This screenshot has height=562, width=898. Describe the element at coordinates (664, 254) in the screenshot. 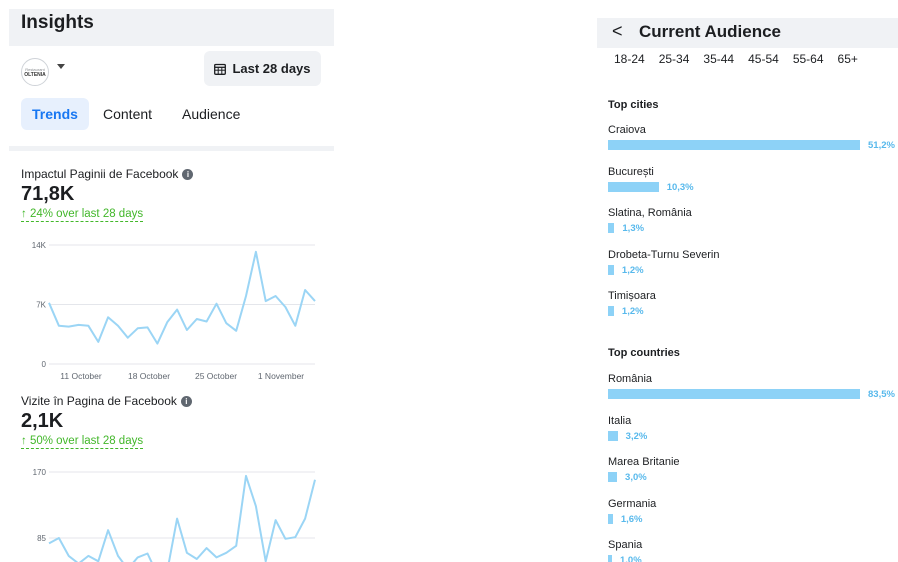

I see `audience-item-name: Drobeta-Turnu Severin` at that location.